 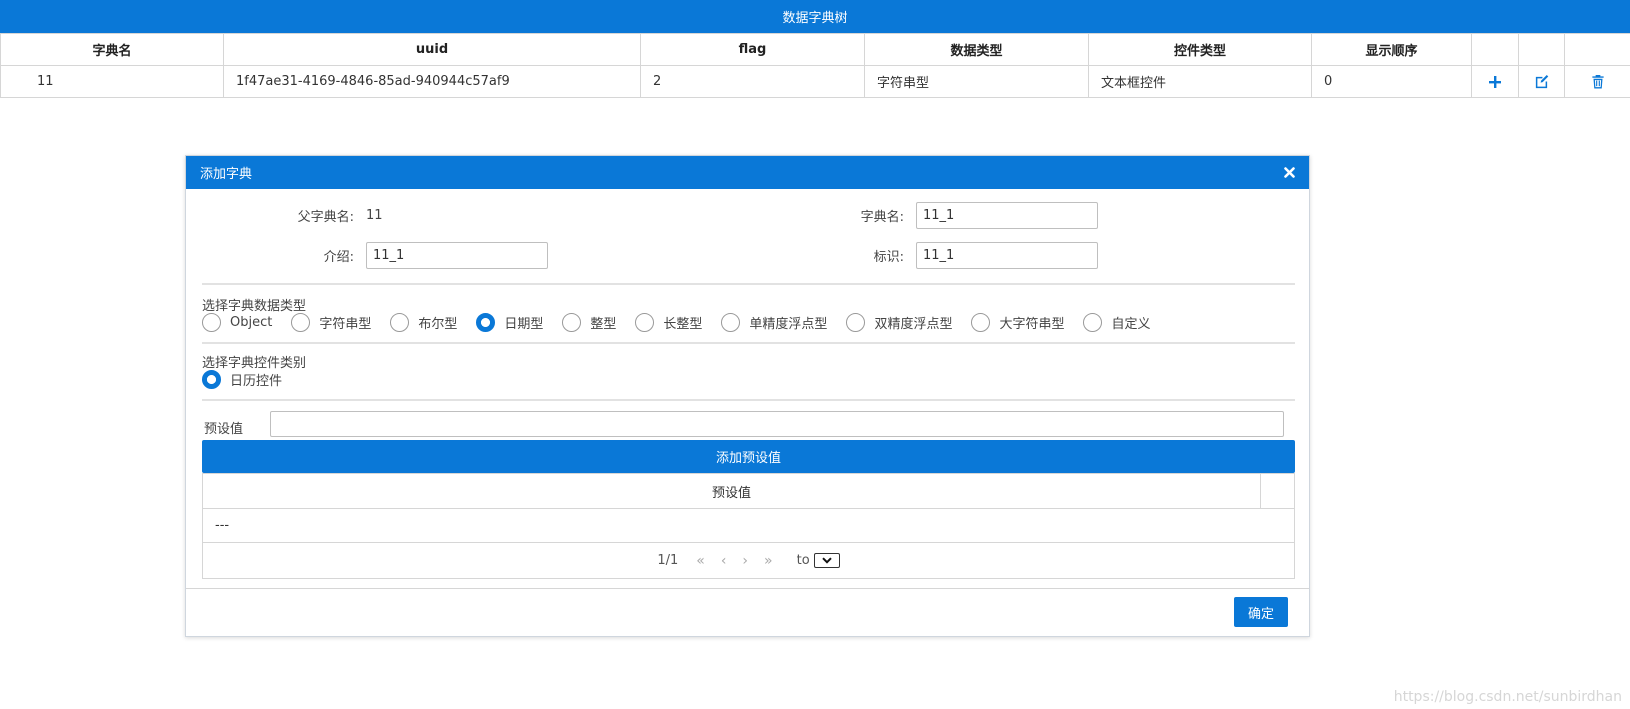 I want to click on last-page-button: », so click(x=768, y=561).